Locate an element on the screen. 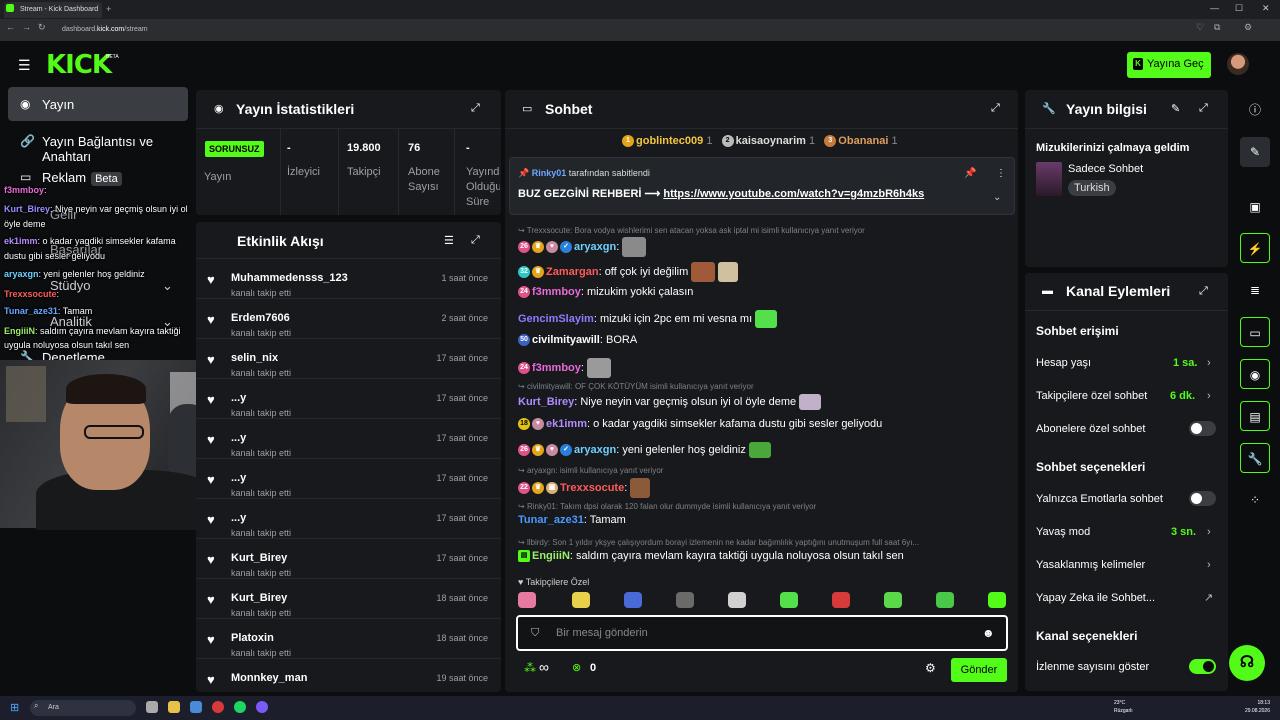 Image resolution: width=1280 pixels, height=720 pixels. slow-mode-setting: Yavaş mod is located at coordinates (1063, 532).